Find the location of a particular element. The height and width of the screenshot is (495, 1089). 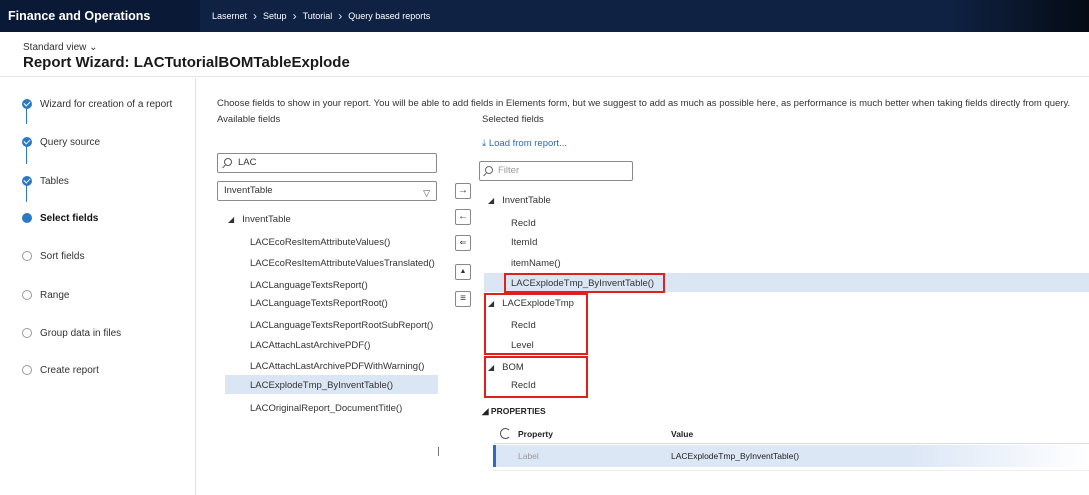

search-input: LAC is located at coordinates (327, 163).